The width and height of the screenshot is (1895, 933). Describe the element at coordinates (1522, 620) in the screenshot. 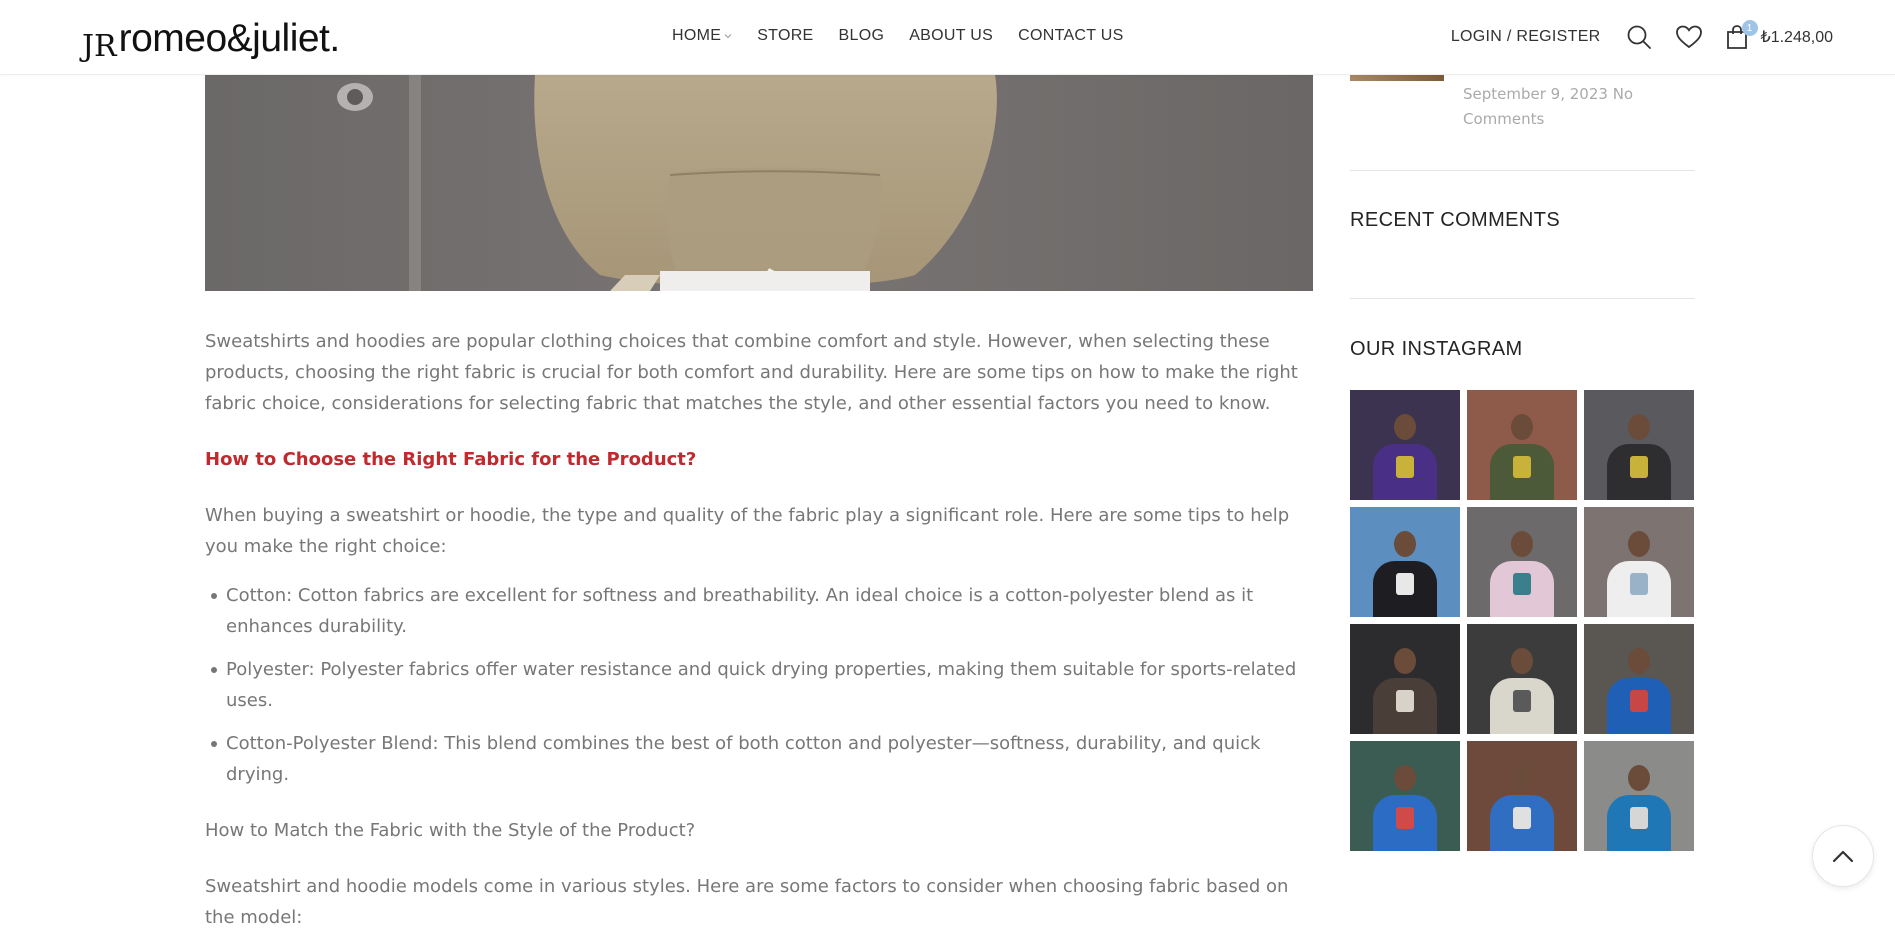

I see `instagram-grid` at that location.